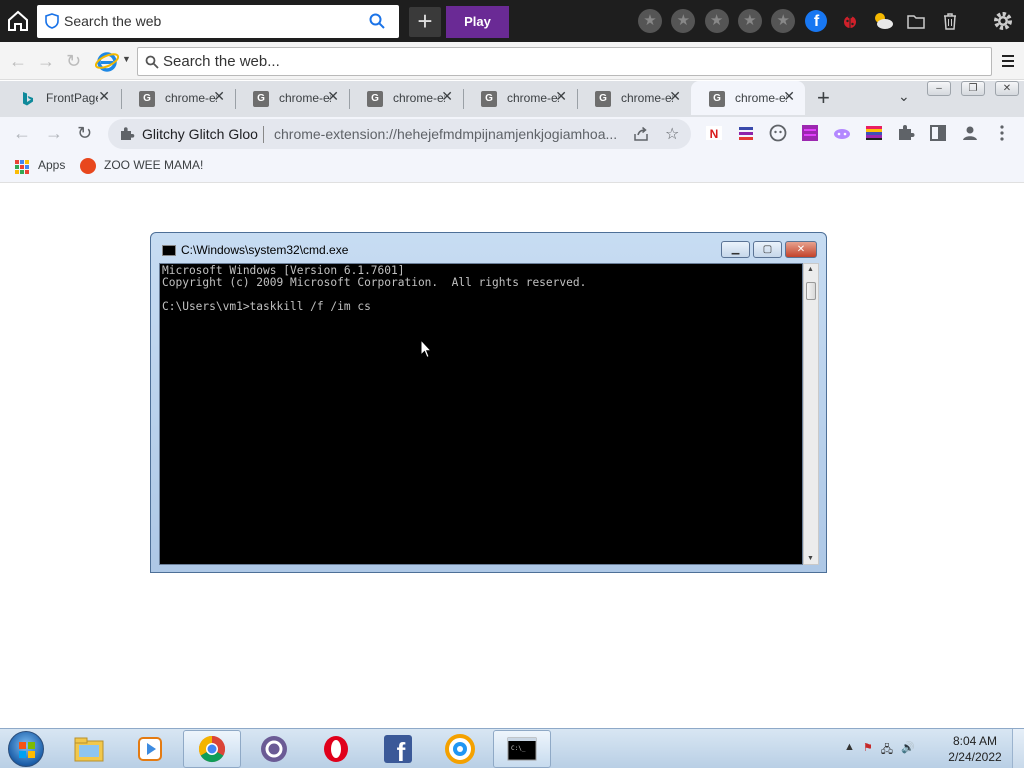 Image resolution: width=1024 pixels, height=768 pixels. What do you see at coordinates (950, 21) in the screenshot?
I see `trash-icon` at bounding box center [950, 21].